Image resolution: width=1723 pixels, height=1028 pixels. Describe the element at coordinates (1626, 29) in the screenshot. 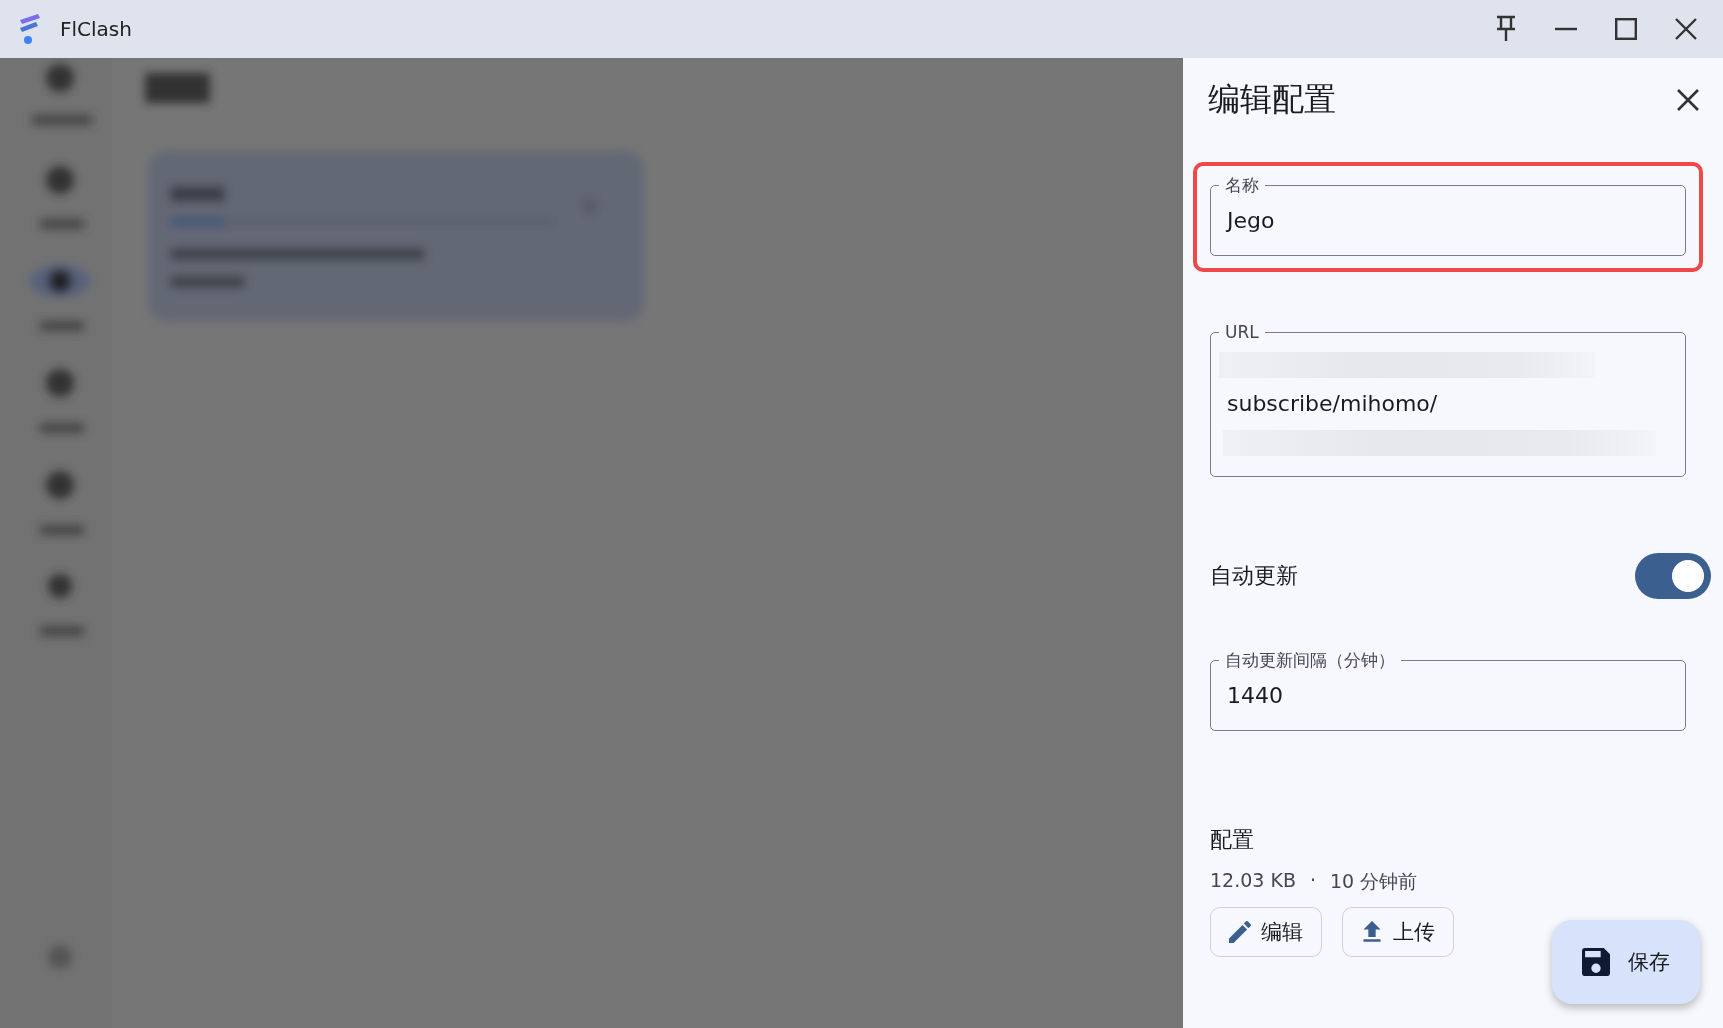

I see `maximize-icon` at that location.